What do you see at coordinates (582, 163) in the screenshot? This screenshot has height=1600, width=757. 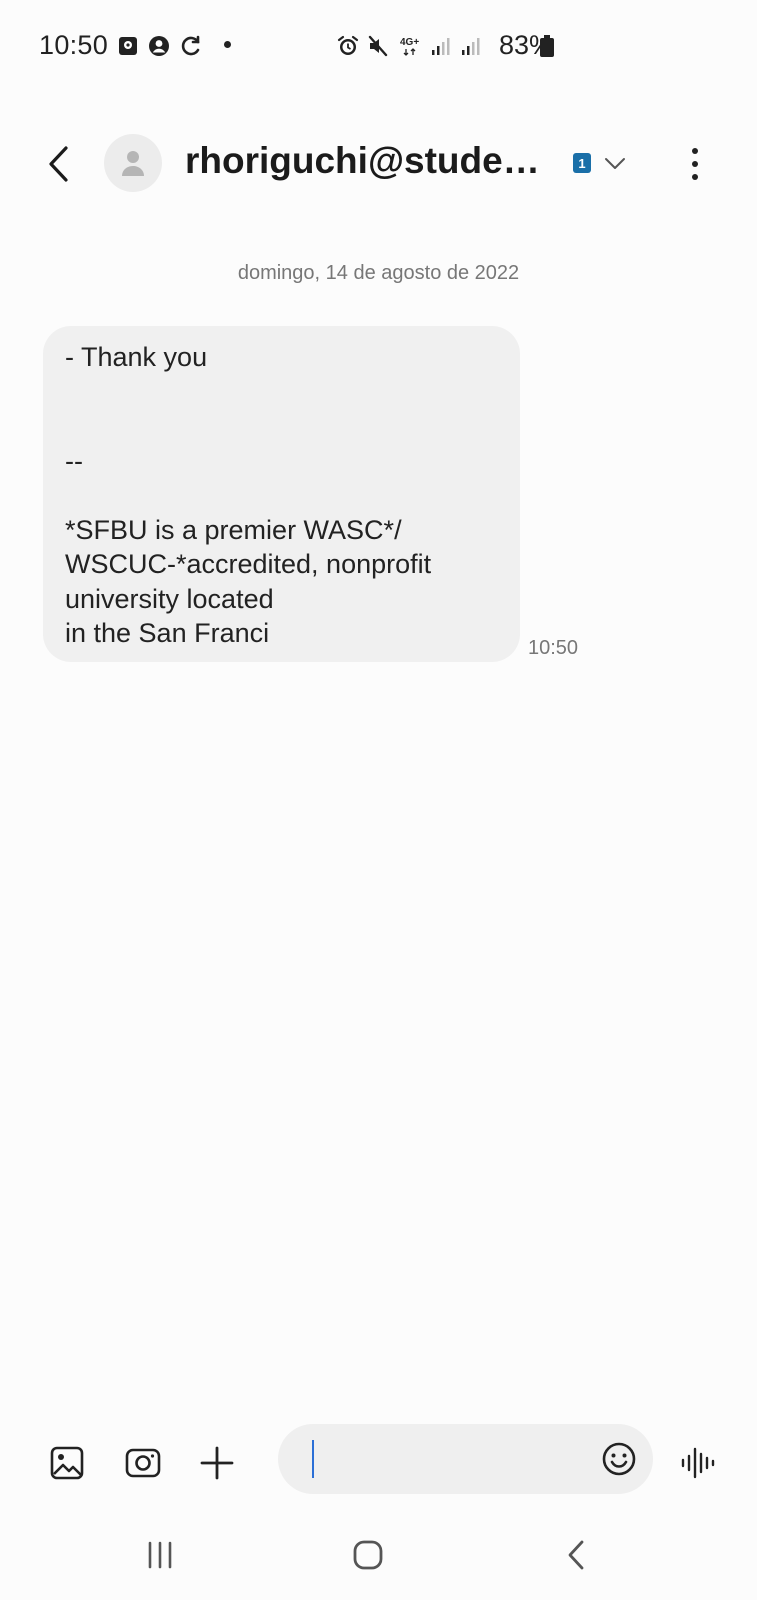 I see `sim-badge-icon: 1` at bounding box center [582, 163].